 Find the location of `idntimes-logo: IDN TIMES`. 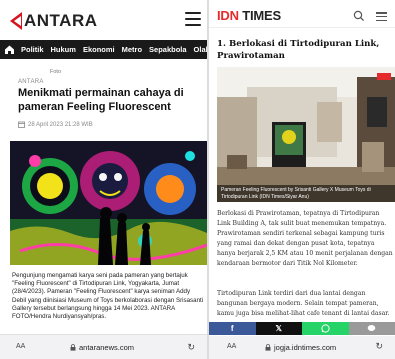

idntimes-logo: IDN TIMES is located at coordinates (249, 15).